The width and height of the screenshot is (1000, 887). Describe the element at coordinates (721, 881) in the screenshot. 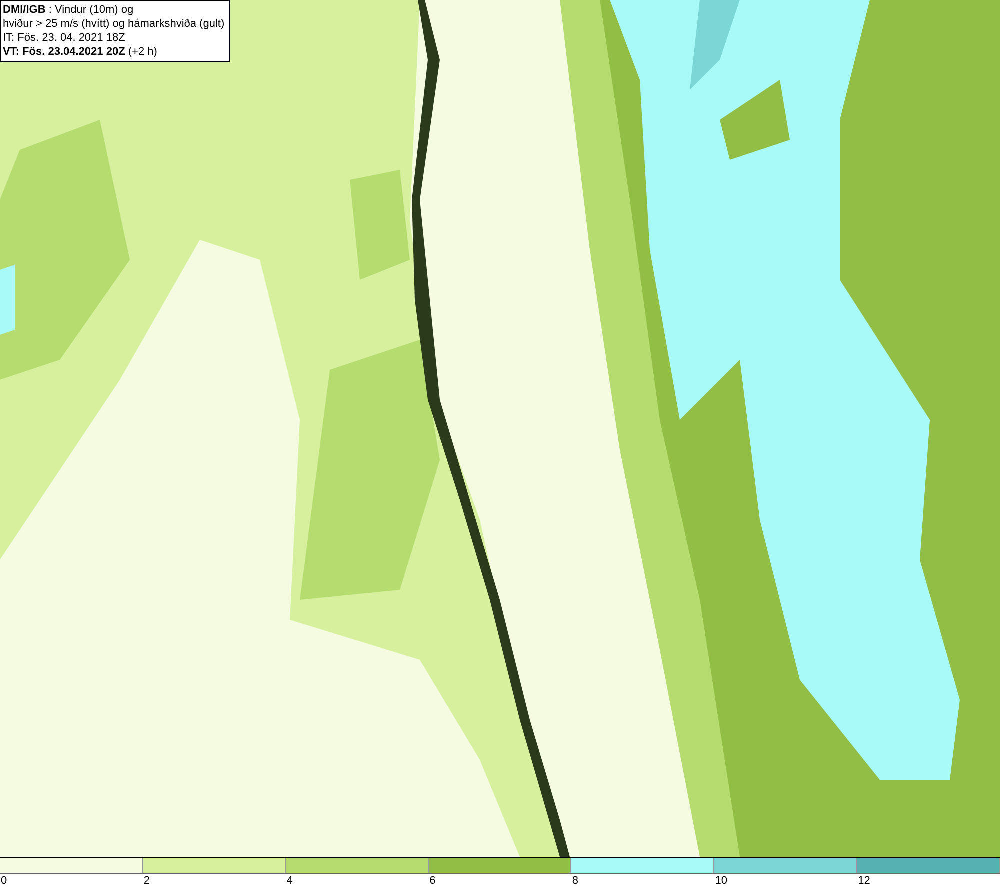

I see `legend-label: 10` at that location.